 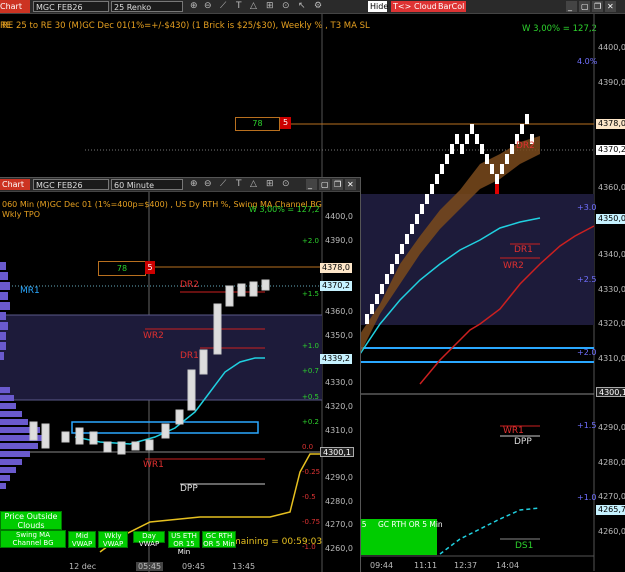 I want to click on zoom-in-icon: ⊕, so click(x=194, y=6).